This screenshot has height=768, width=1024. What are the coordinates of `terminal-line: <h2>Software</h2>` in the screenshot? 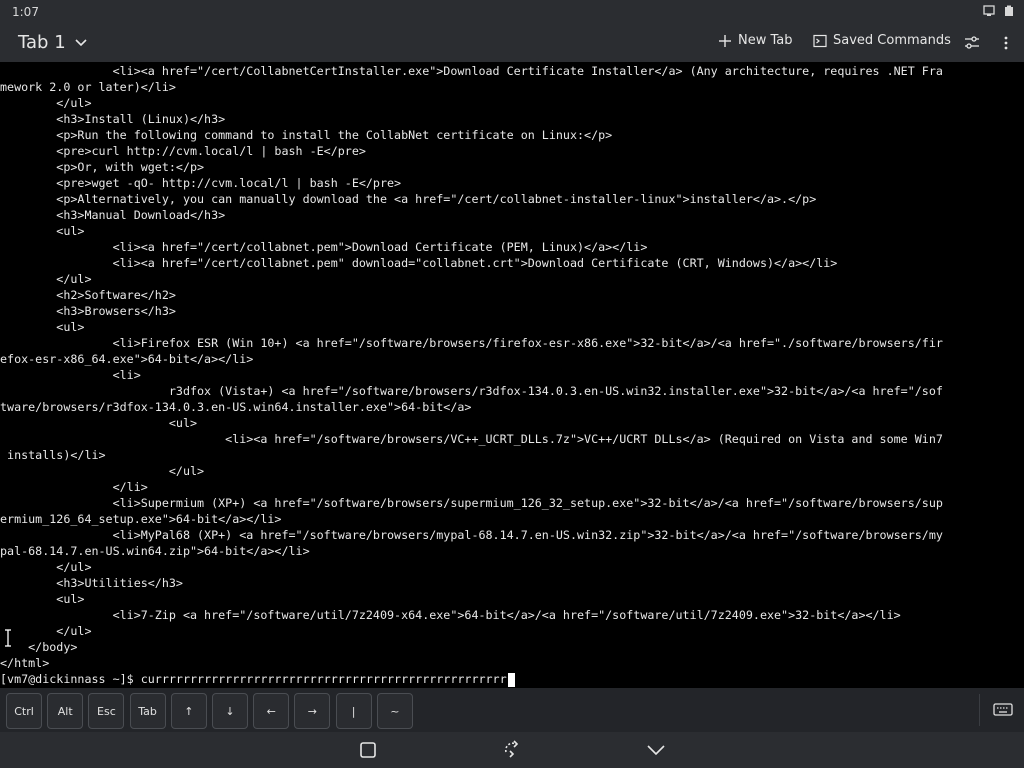 It's located at (88, 295).